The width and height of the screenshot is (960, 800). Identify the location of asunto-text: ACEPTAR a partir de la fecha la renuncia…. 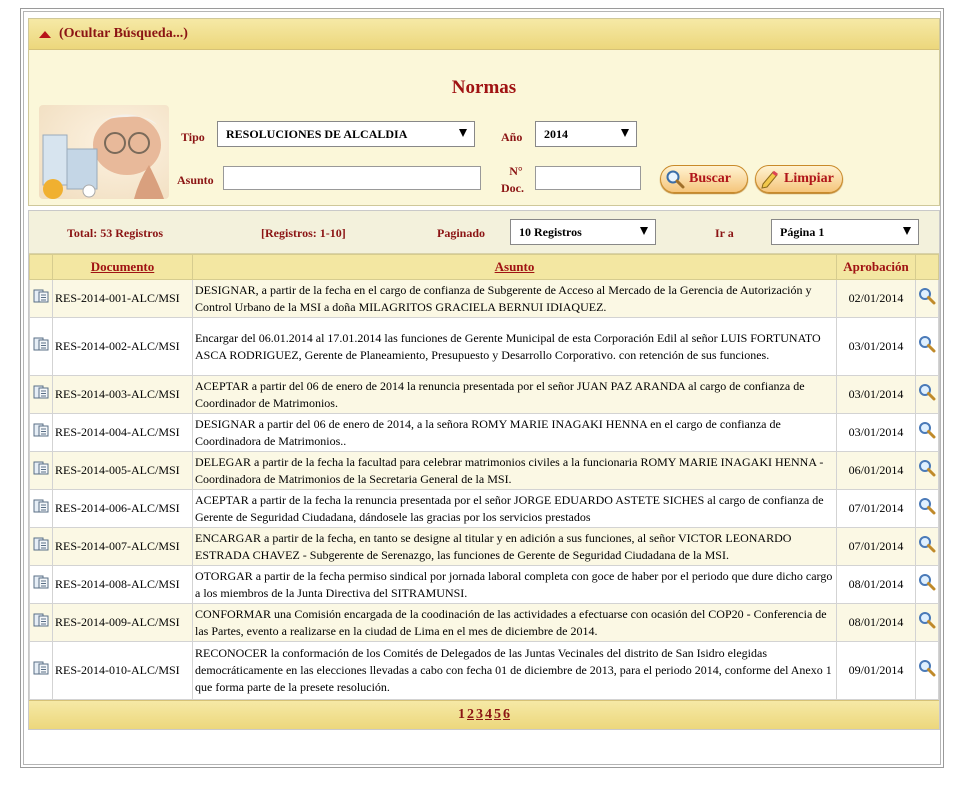
(514, 508).